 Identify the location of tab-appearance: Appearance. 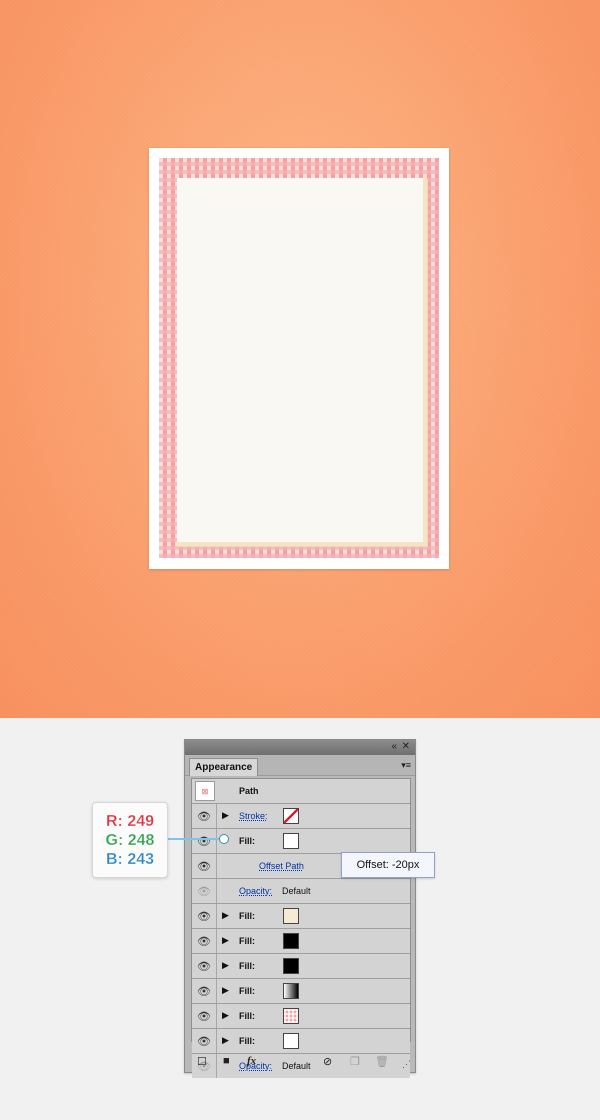
(224, 767).